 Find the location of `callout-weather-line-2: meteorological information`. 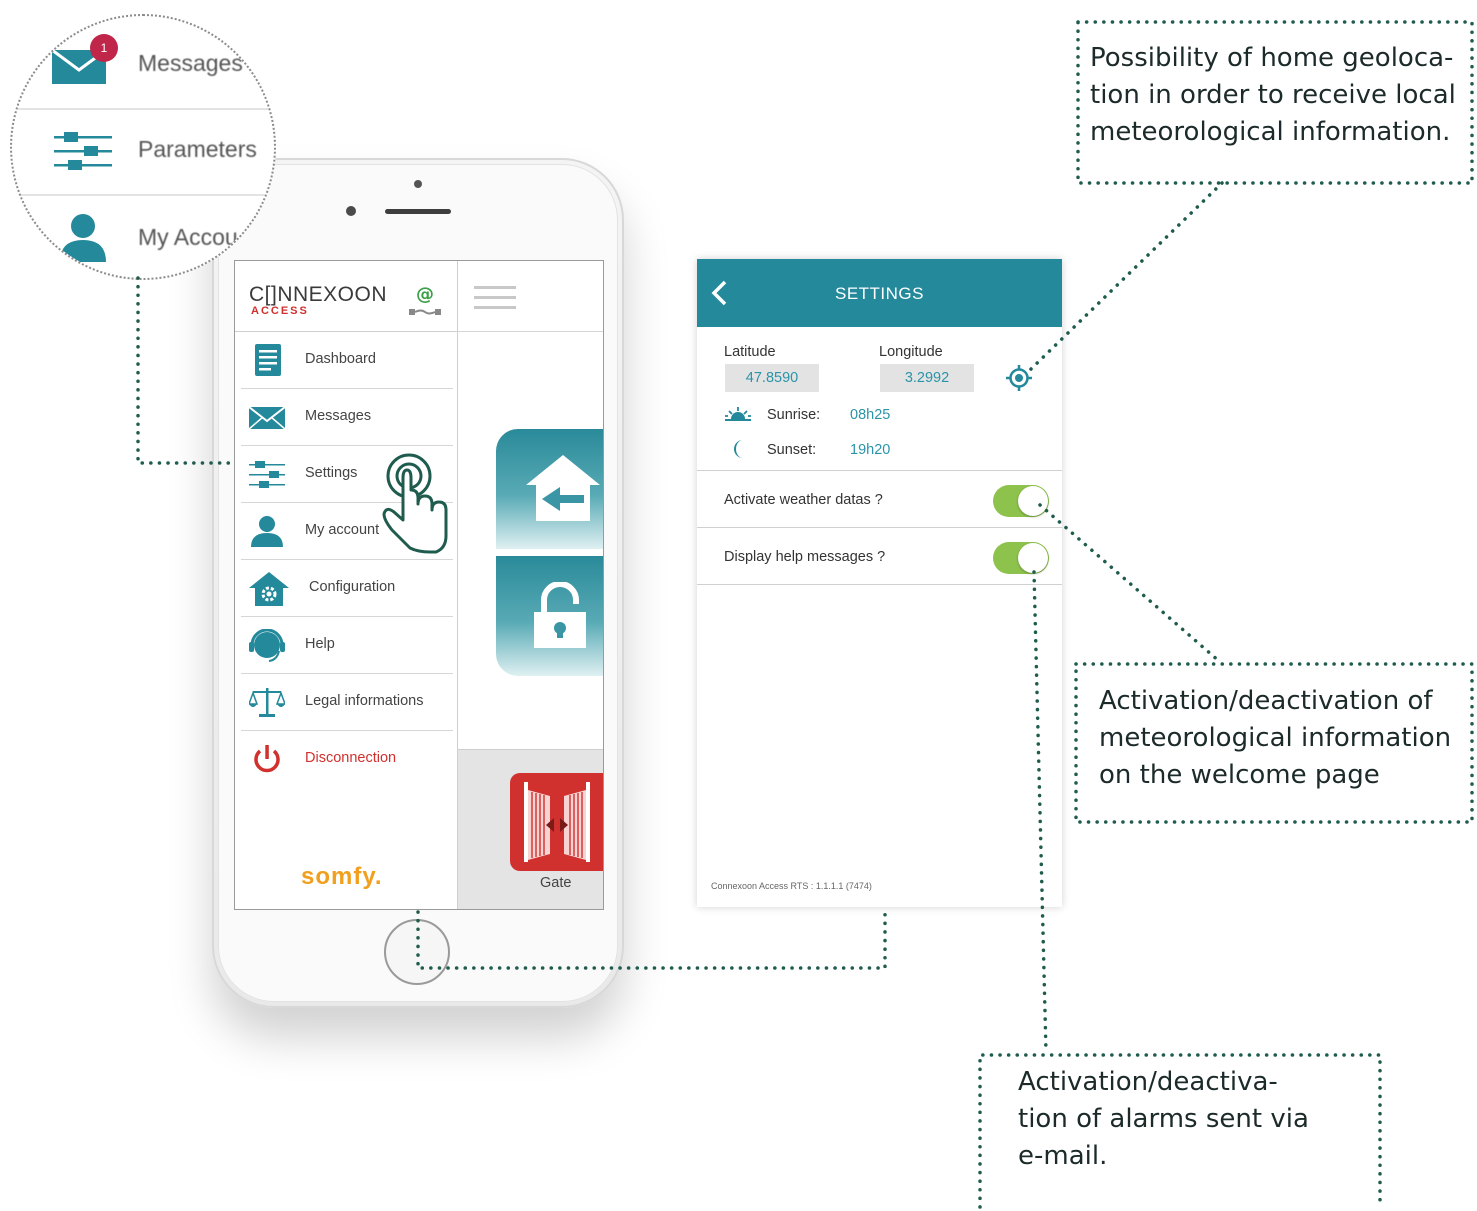

callout-weather-line-2: meteorological information is located at coordinates (1275, 738).